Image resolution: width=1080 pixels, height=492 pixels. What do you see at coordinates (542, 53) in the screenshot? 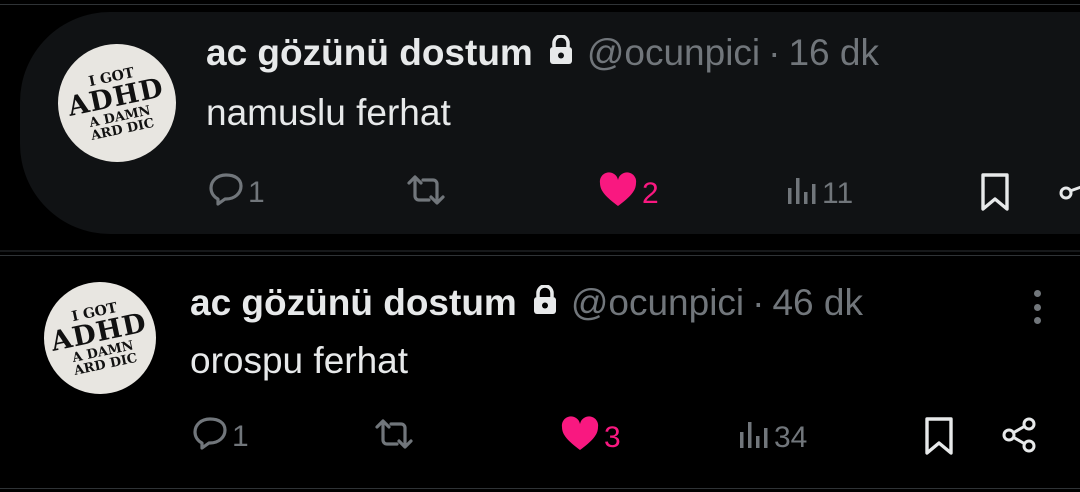
I see `tweet-header: ac gözünü dostum @ocunpici · 16 dk` at bounding box center [542, 53].